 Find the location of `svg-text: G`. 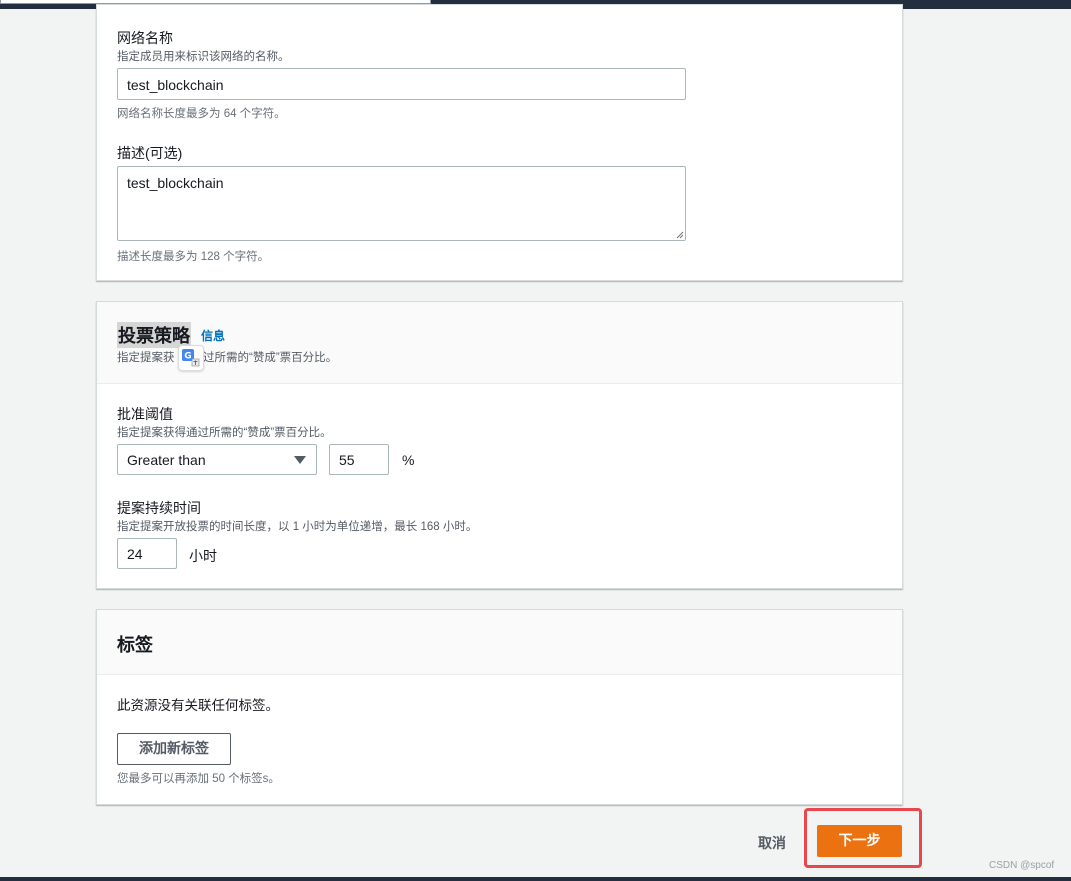

svg-text: G is located at coordinates (187, 357).